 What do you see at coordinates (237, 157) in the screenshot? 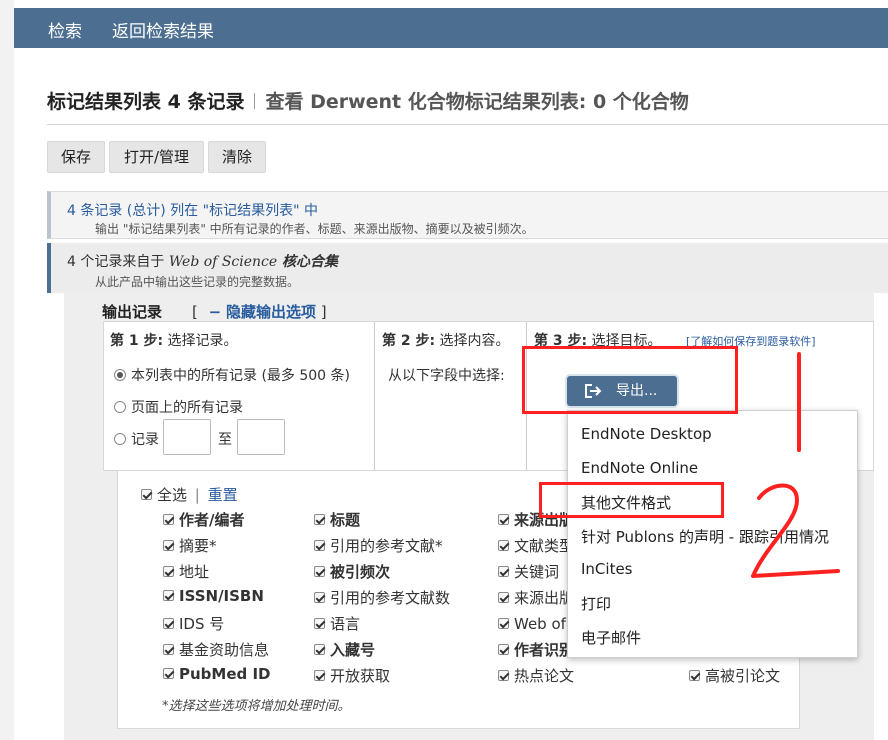
I see `clear-button: 清除` at bounding box center [237, 157].